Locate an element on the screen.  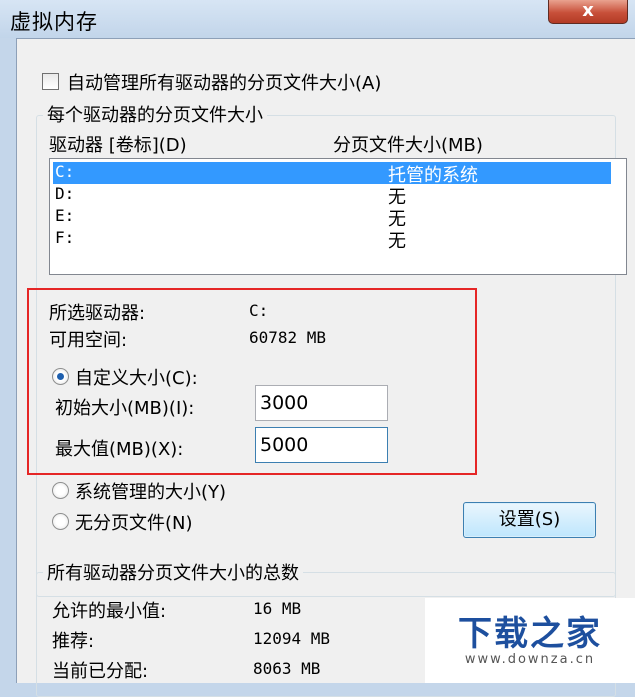
size-column-header: 分页文件大小(MB) is located at coordinates (408, 145).